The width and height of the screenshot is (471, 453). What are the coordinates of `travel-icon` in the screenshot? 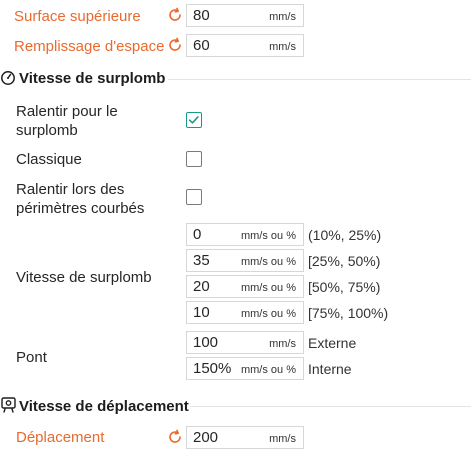 It's located at (8, 405).